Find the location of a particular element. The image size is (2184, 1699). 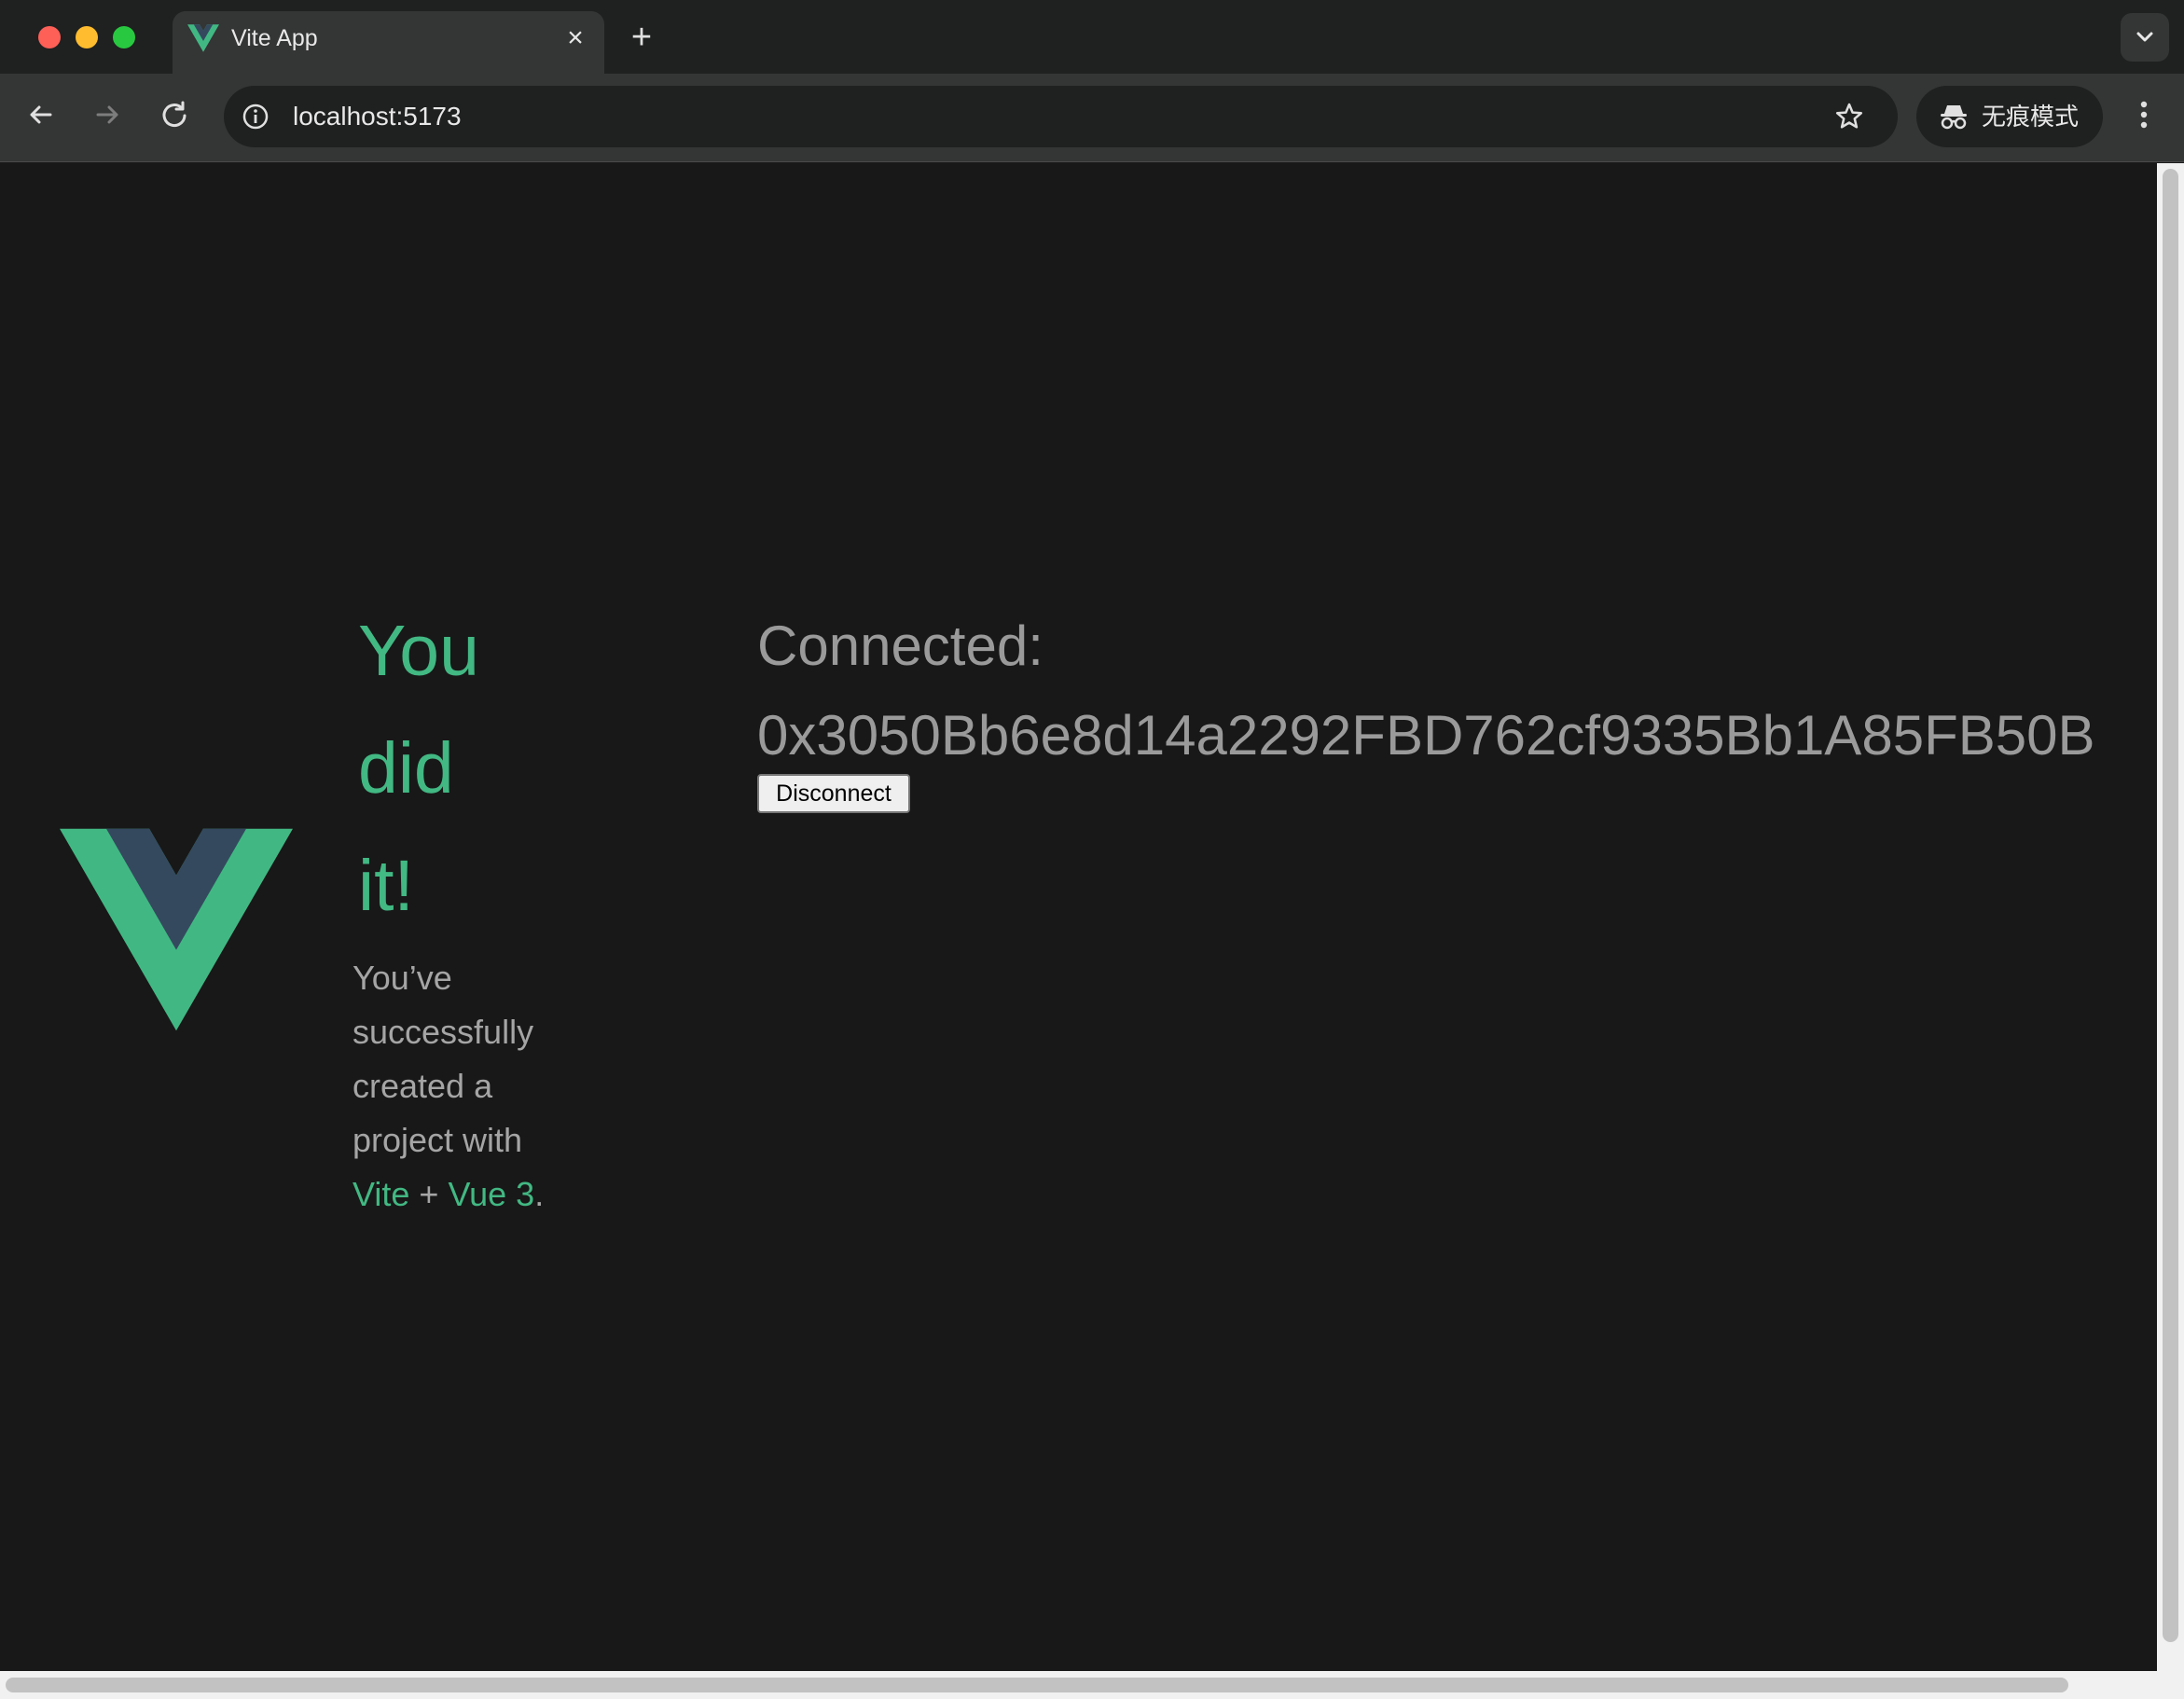

back-arrow-icon is located at coordinates (41, 114).